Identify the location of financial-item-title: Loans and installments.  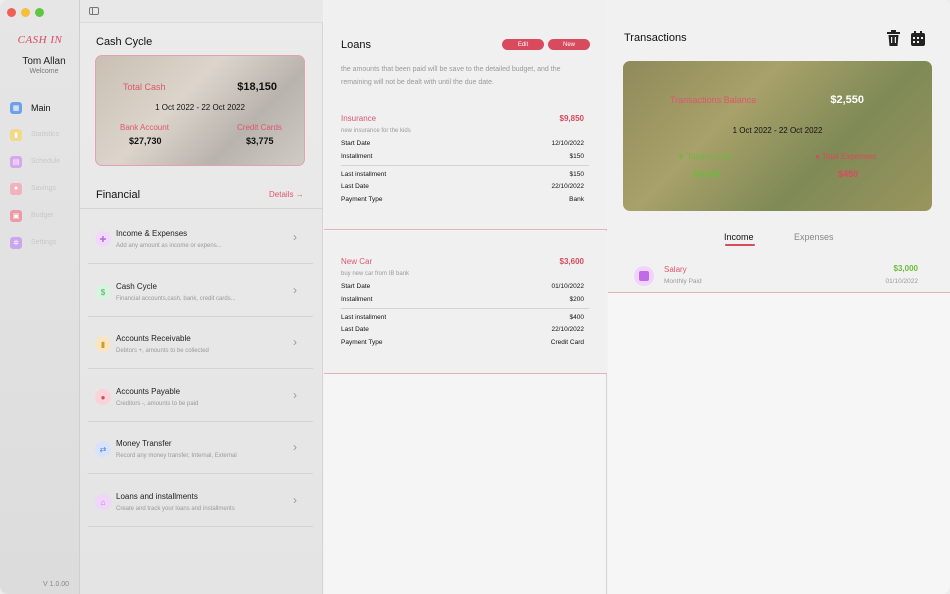
(157, 496).